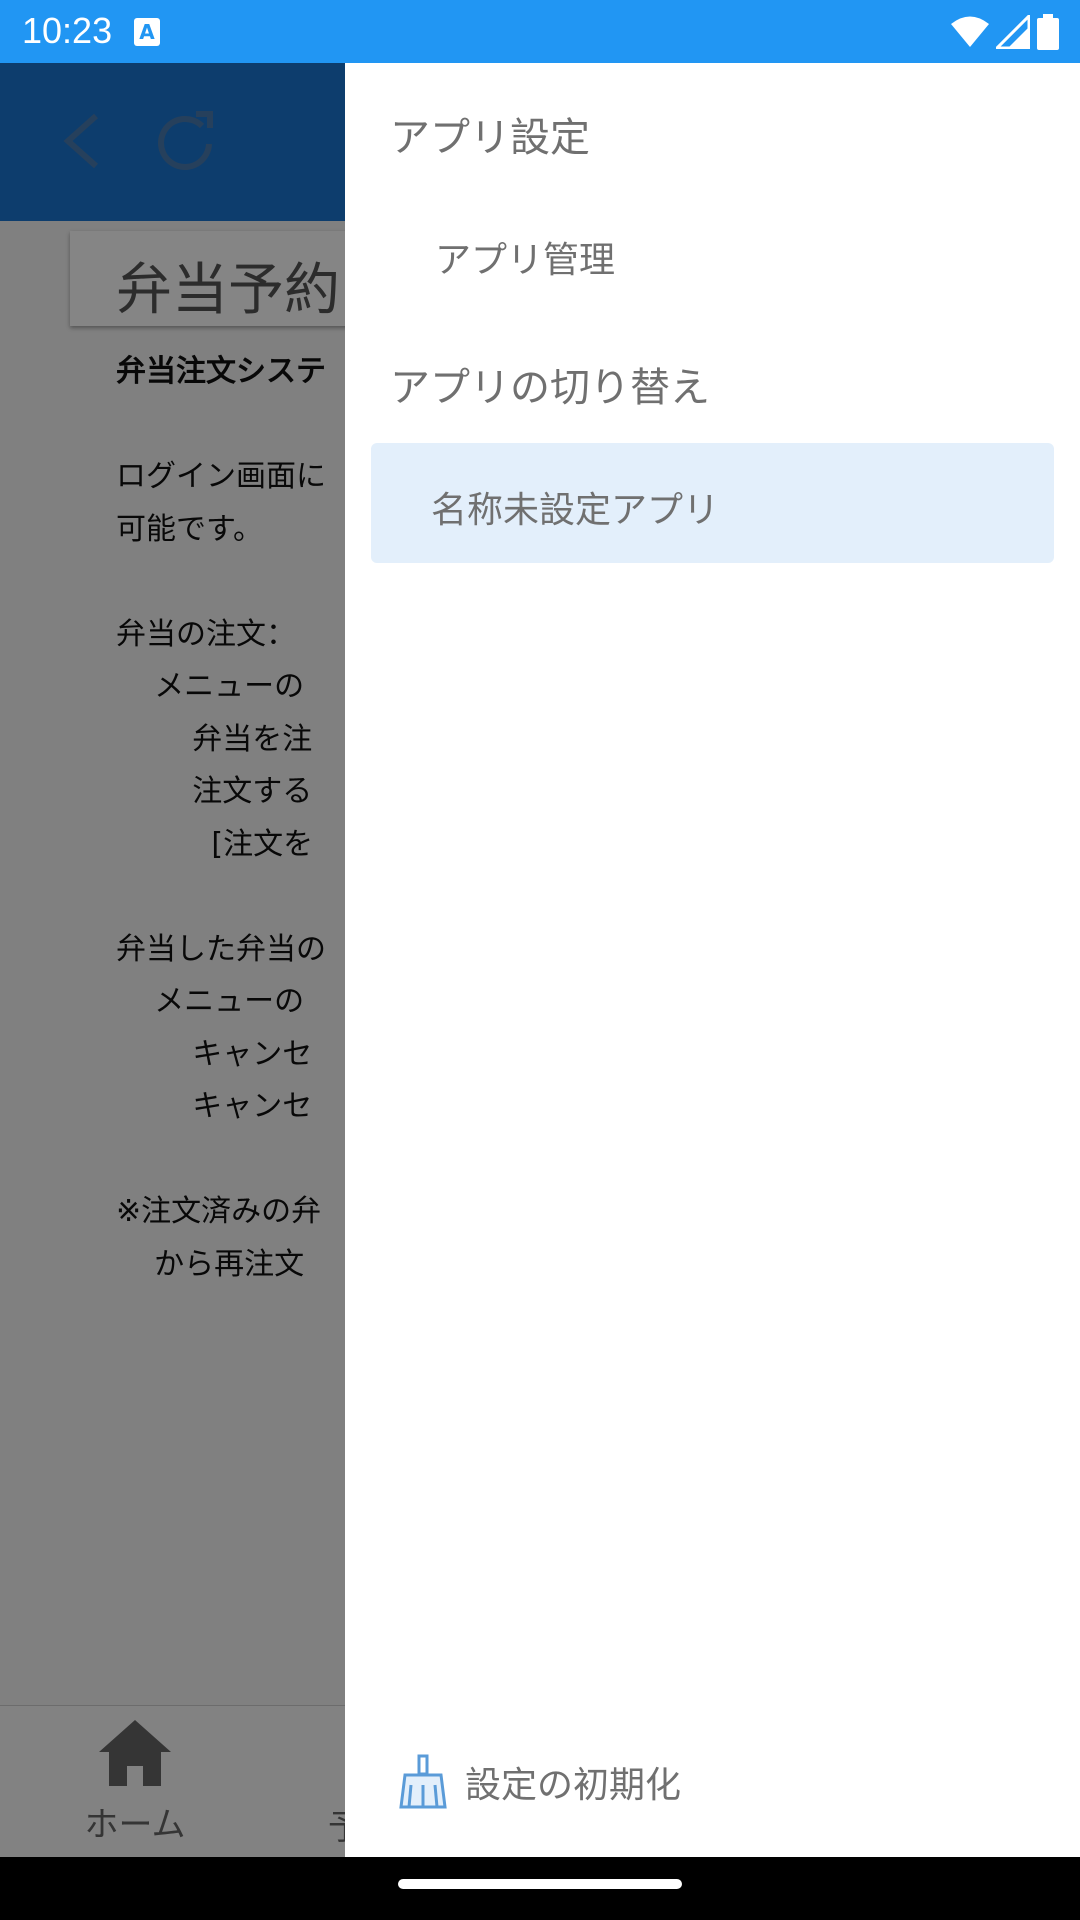 The height and width of the screenshot is (1920, 1080). I want to click on selected-app-label: 名称未設定アプリ, so click(575, 510).